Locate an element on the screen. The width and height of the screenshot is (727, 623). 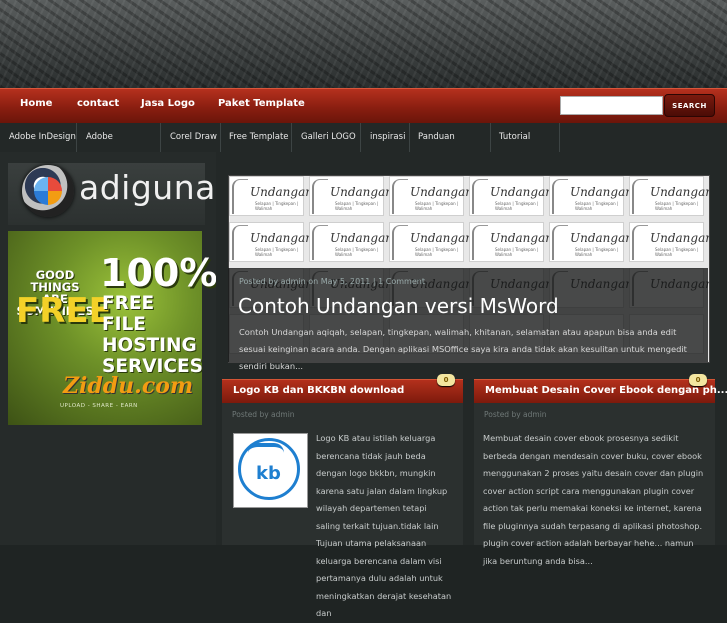
header-banner is located at coordinates (363, 44).